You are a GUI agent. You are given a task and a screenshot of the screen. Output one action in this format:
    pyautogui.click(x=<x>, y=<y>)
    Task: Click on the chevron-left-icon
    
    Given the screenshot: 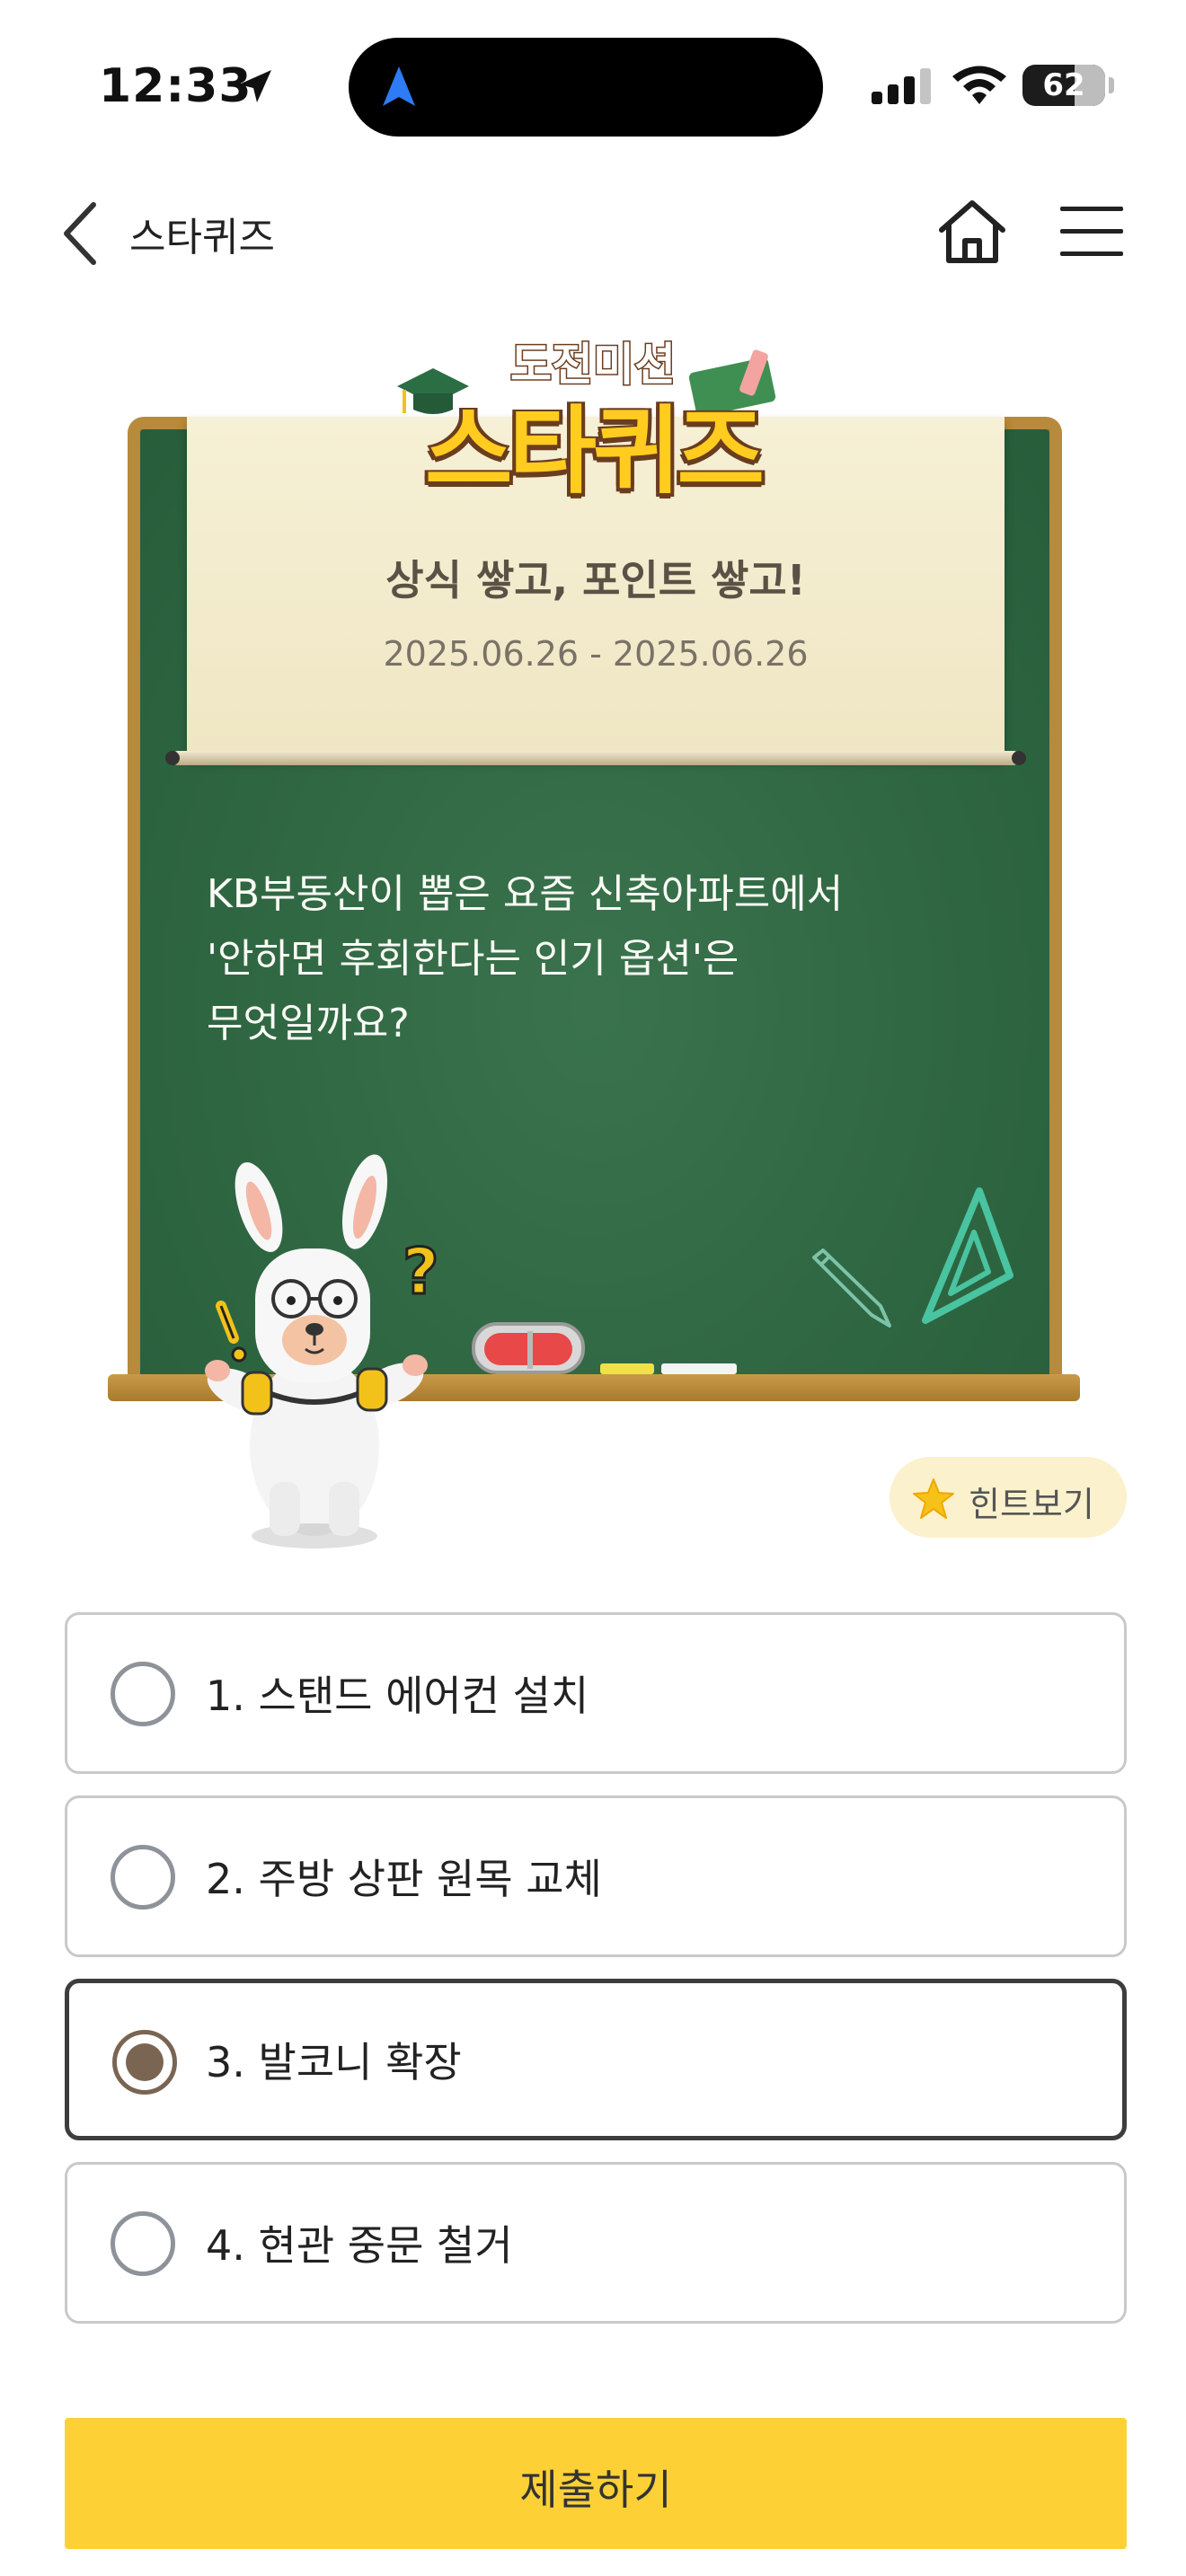 What is the action you would take?
    pyautogui.click(x=80, y=233)
    